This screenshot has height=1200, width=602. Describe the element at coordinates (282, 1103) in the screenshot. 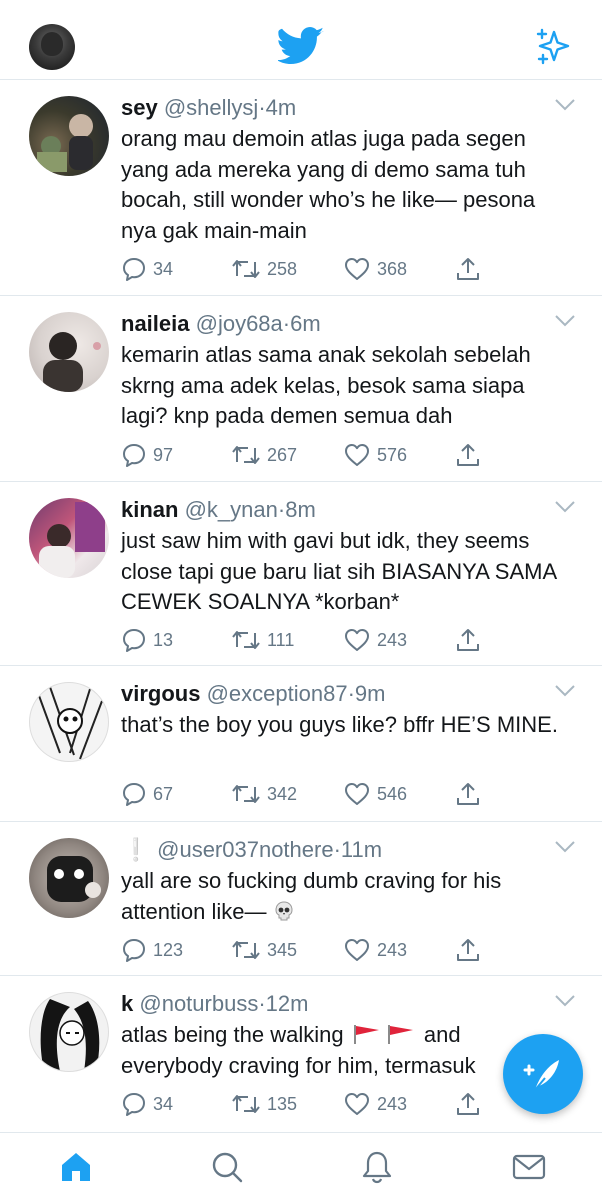

I see `retweet-count: 135` at that location.